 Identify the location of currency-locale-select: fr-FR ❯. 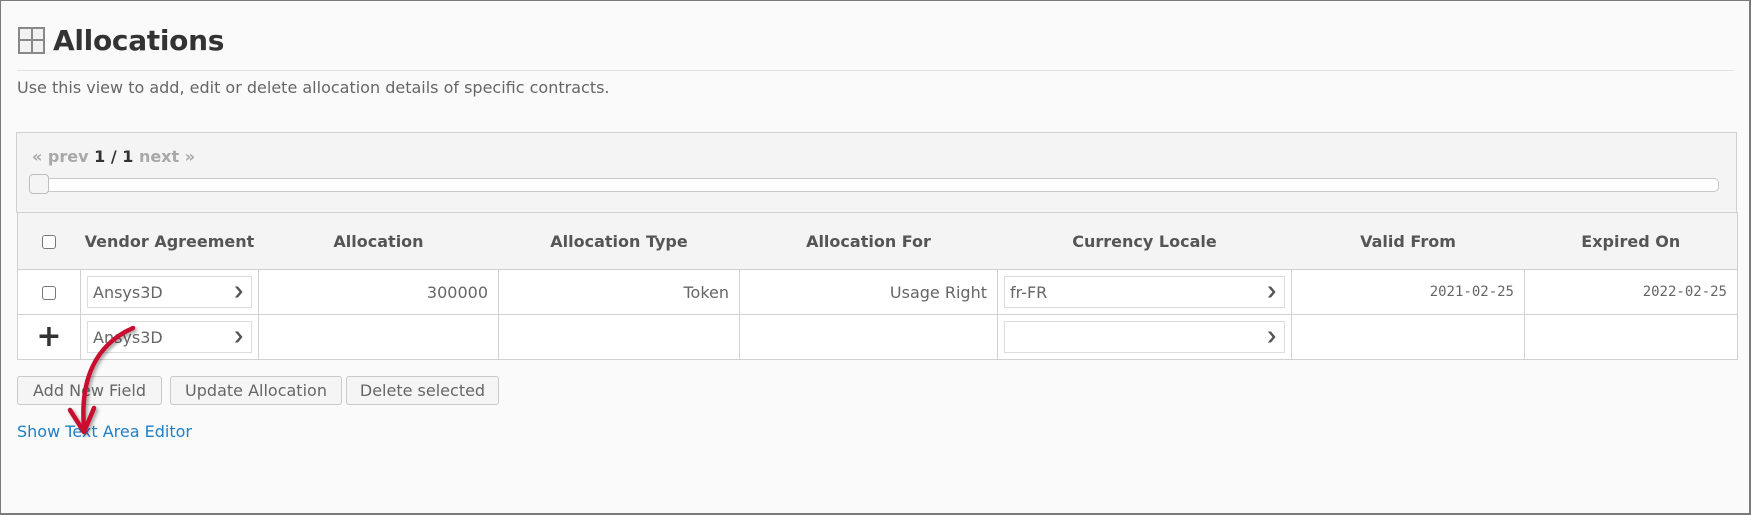
(1144, 292).